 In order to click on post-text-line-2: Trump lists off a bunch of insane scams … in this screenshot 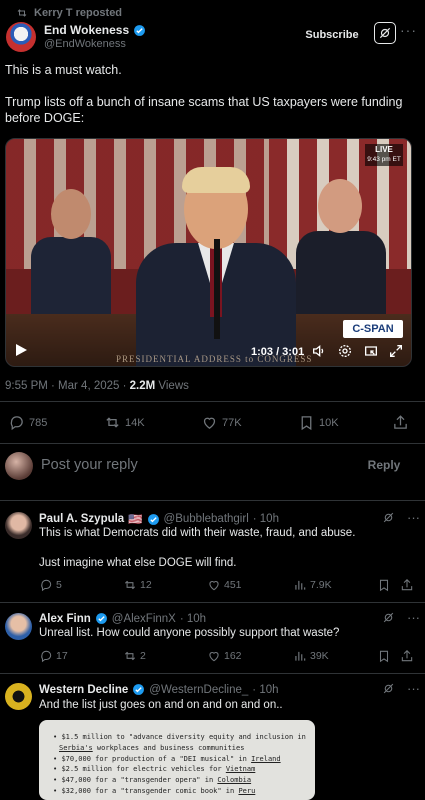, I will do `click(204, 110)`.